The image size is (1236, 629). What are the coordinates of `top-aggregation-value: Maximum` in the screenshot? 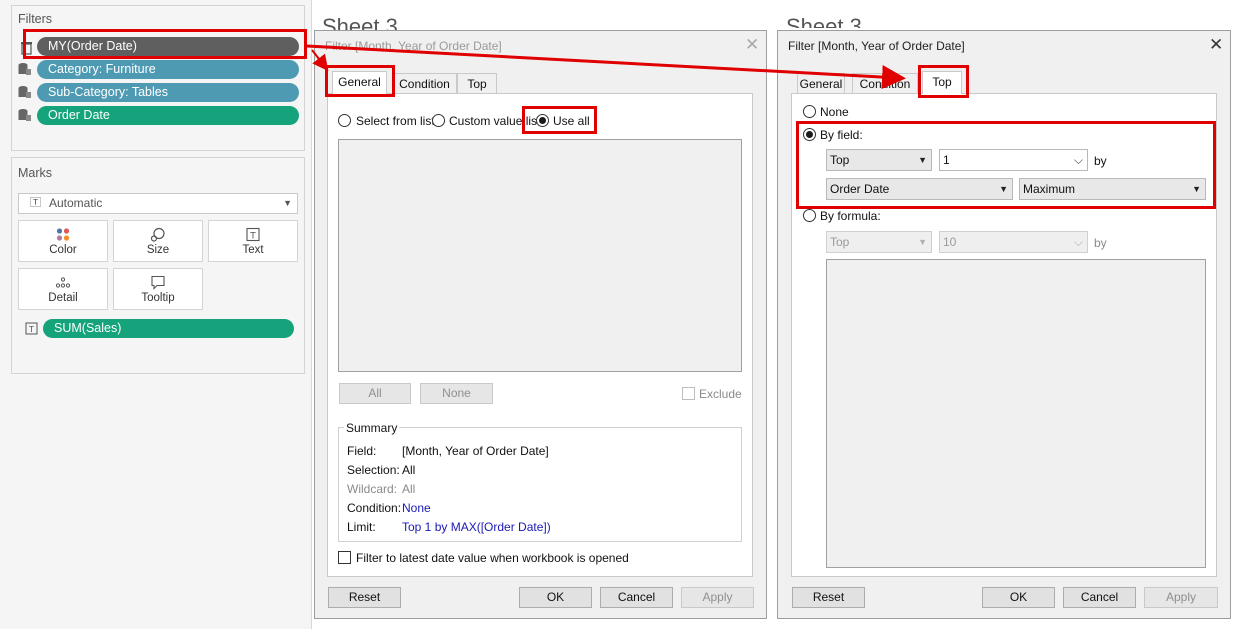 It's located at (1049, 189).